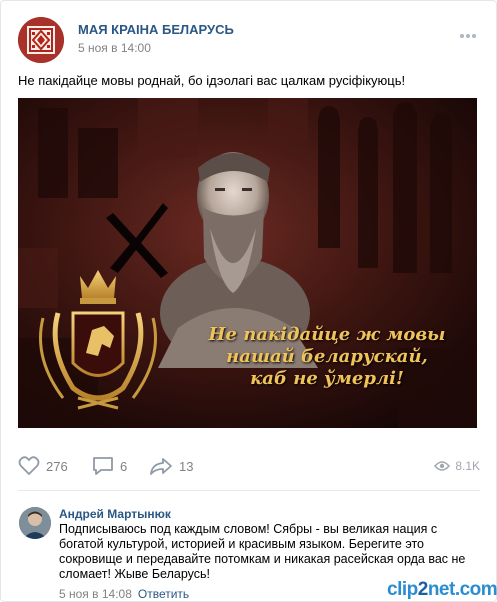 This screenshot has height=602, width=497. I want to click on comment-count: 6, so click(124, 466).